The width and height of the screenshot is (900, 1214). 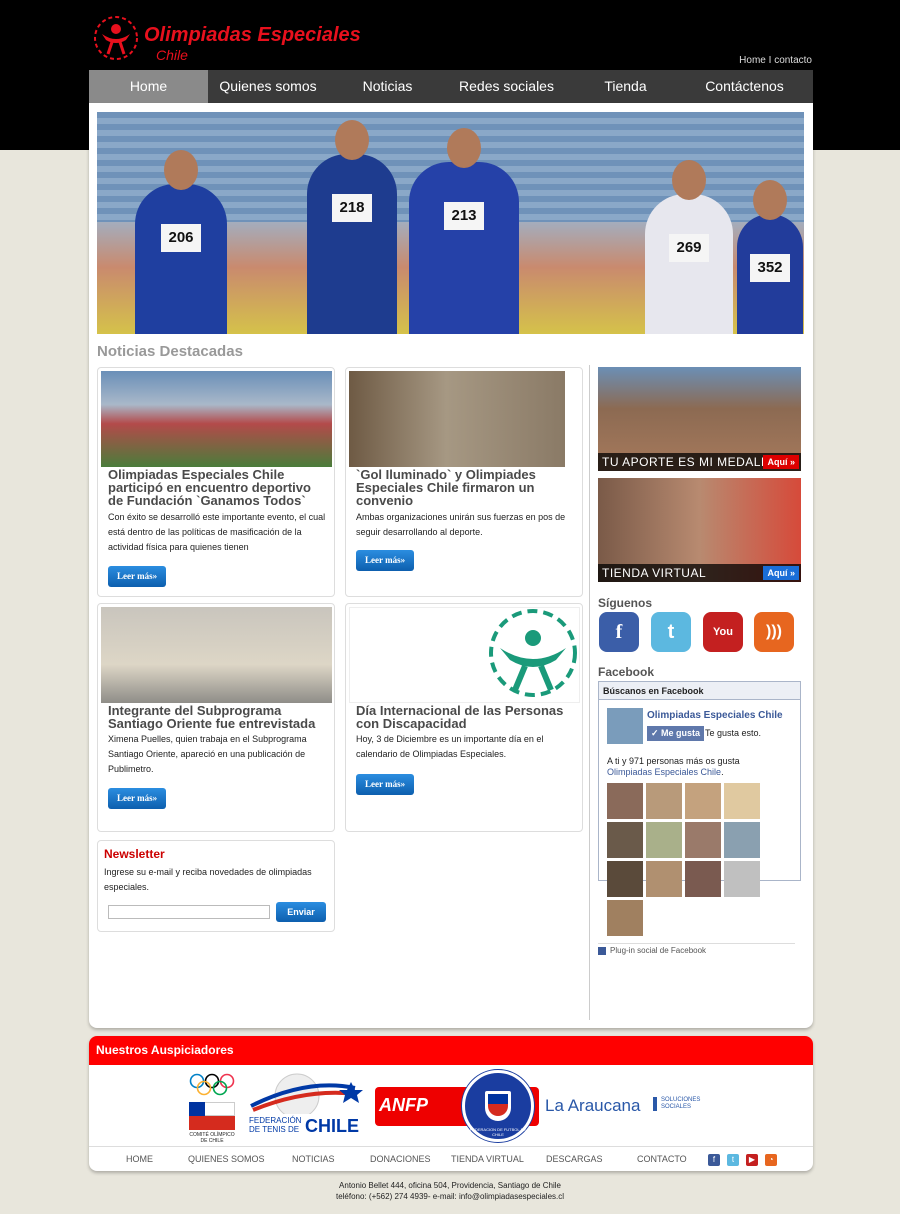 What do you see at coordinates (793, 60) in the screenshot?
I see `top-link-contact: contacto` at bounding box center [793, 60].